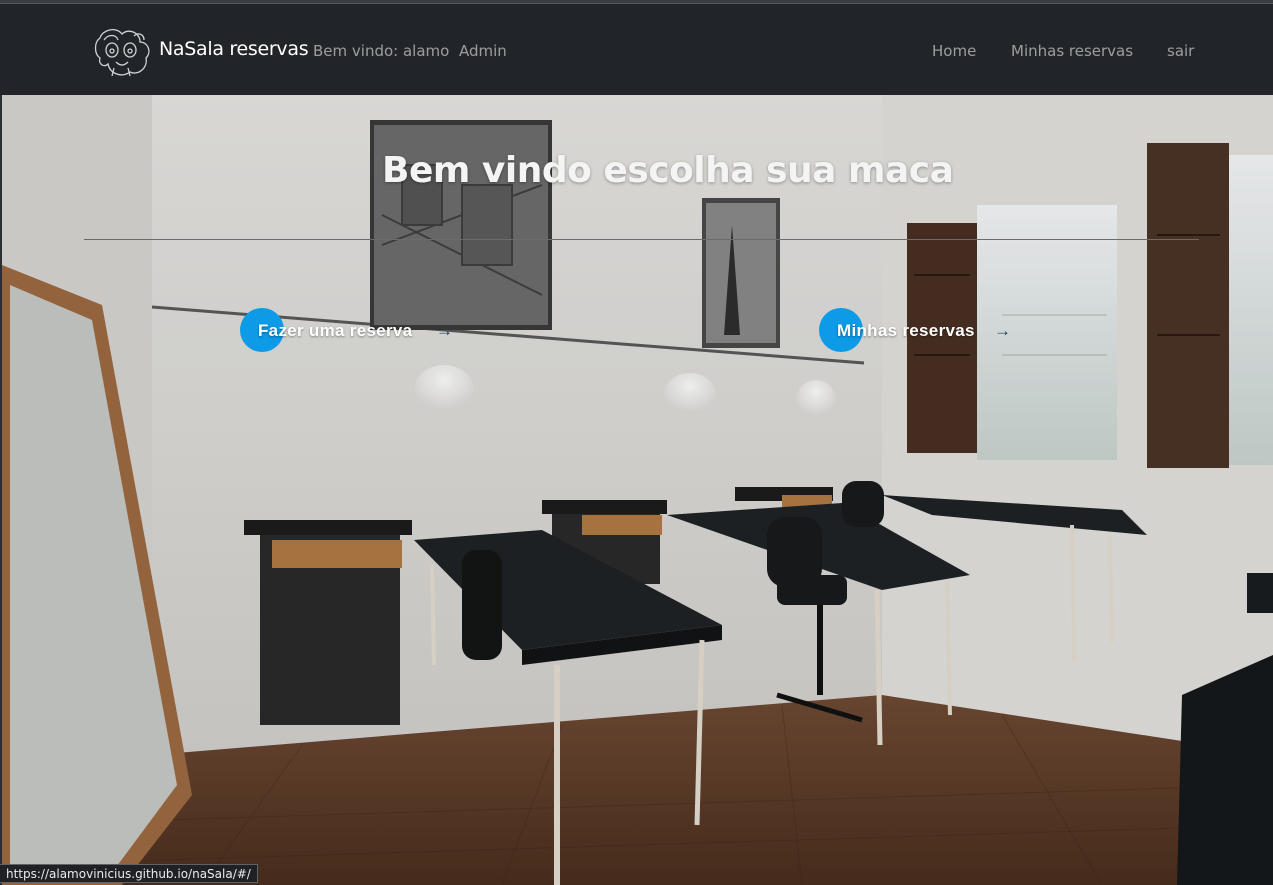 Image resolution: width=1273 pixels, height=885 pixels. I want to click on nav-minhas-reservas-link: Minhas reservas, so click(1072, 51).